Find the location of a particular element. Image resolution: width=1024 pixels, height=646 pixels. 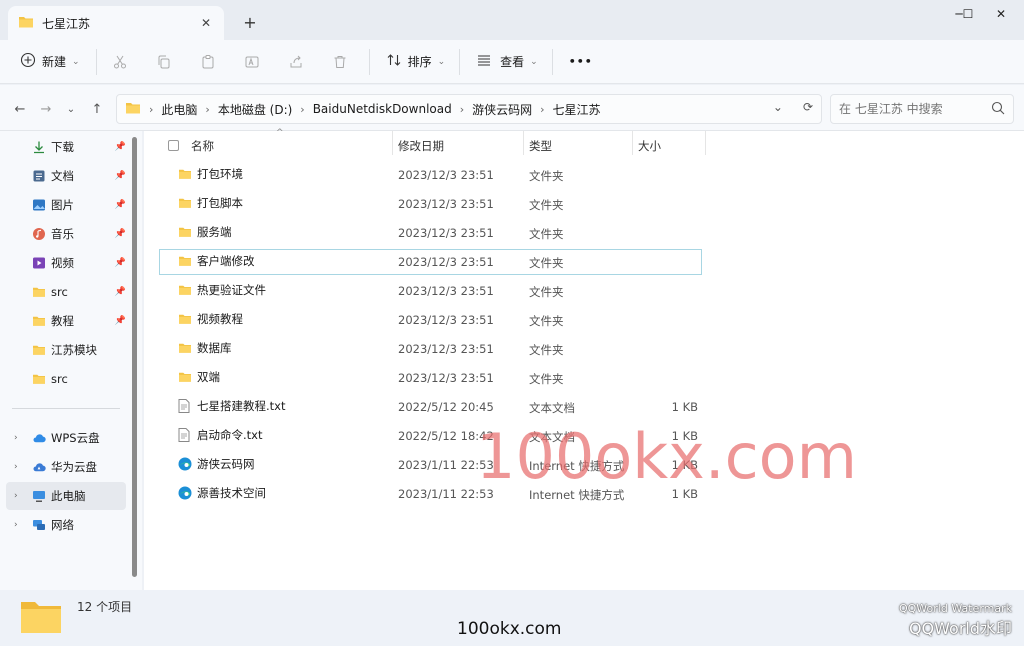

search-box is located at coordinates (922, 109).